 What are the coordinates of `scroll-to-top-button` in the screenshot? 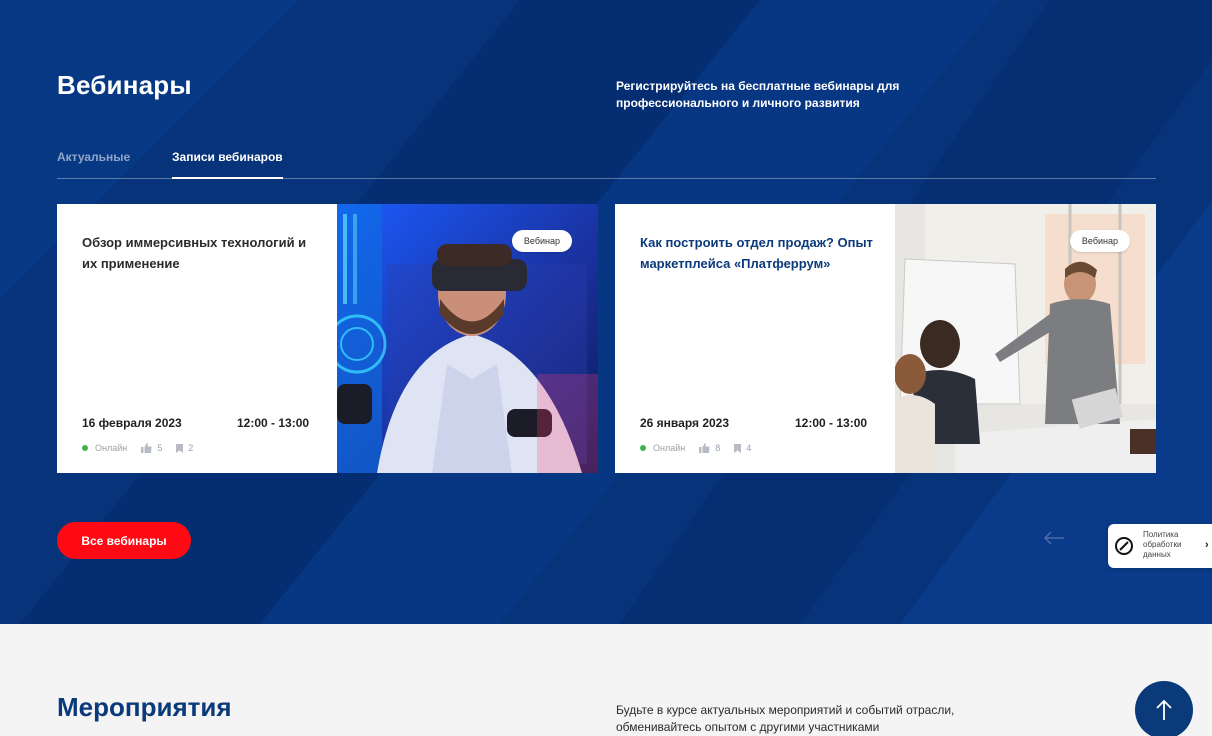 It's located at (1164, 708).